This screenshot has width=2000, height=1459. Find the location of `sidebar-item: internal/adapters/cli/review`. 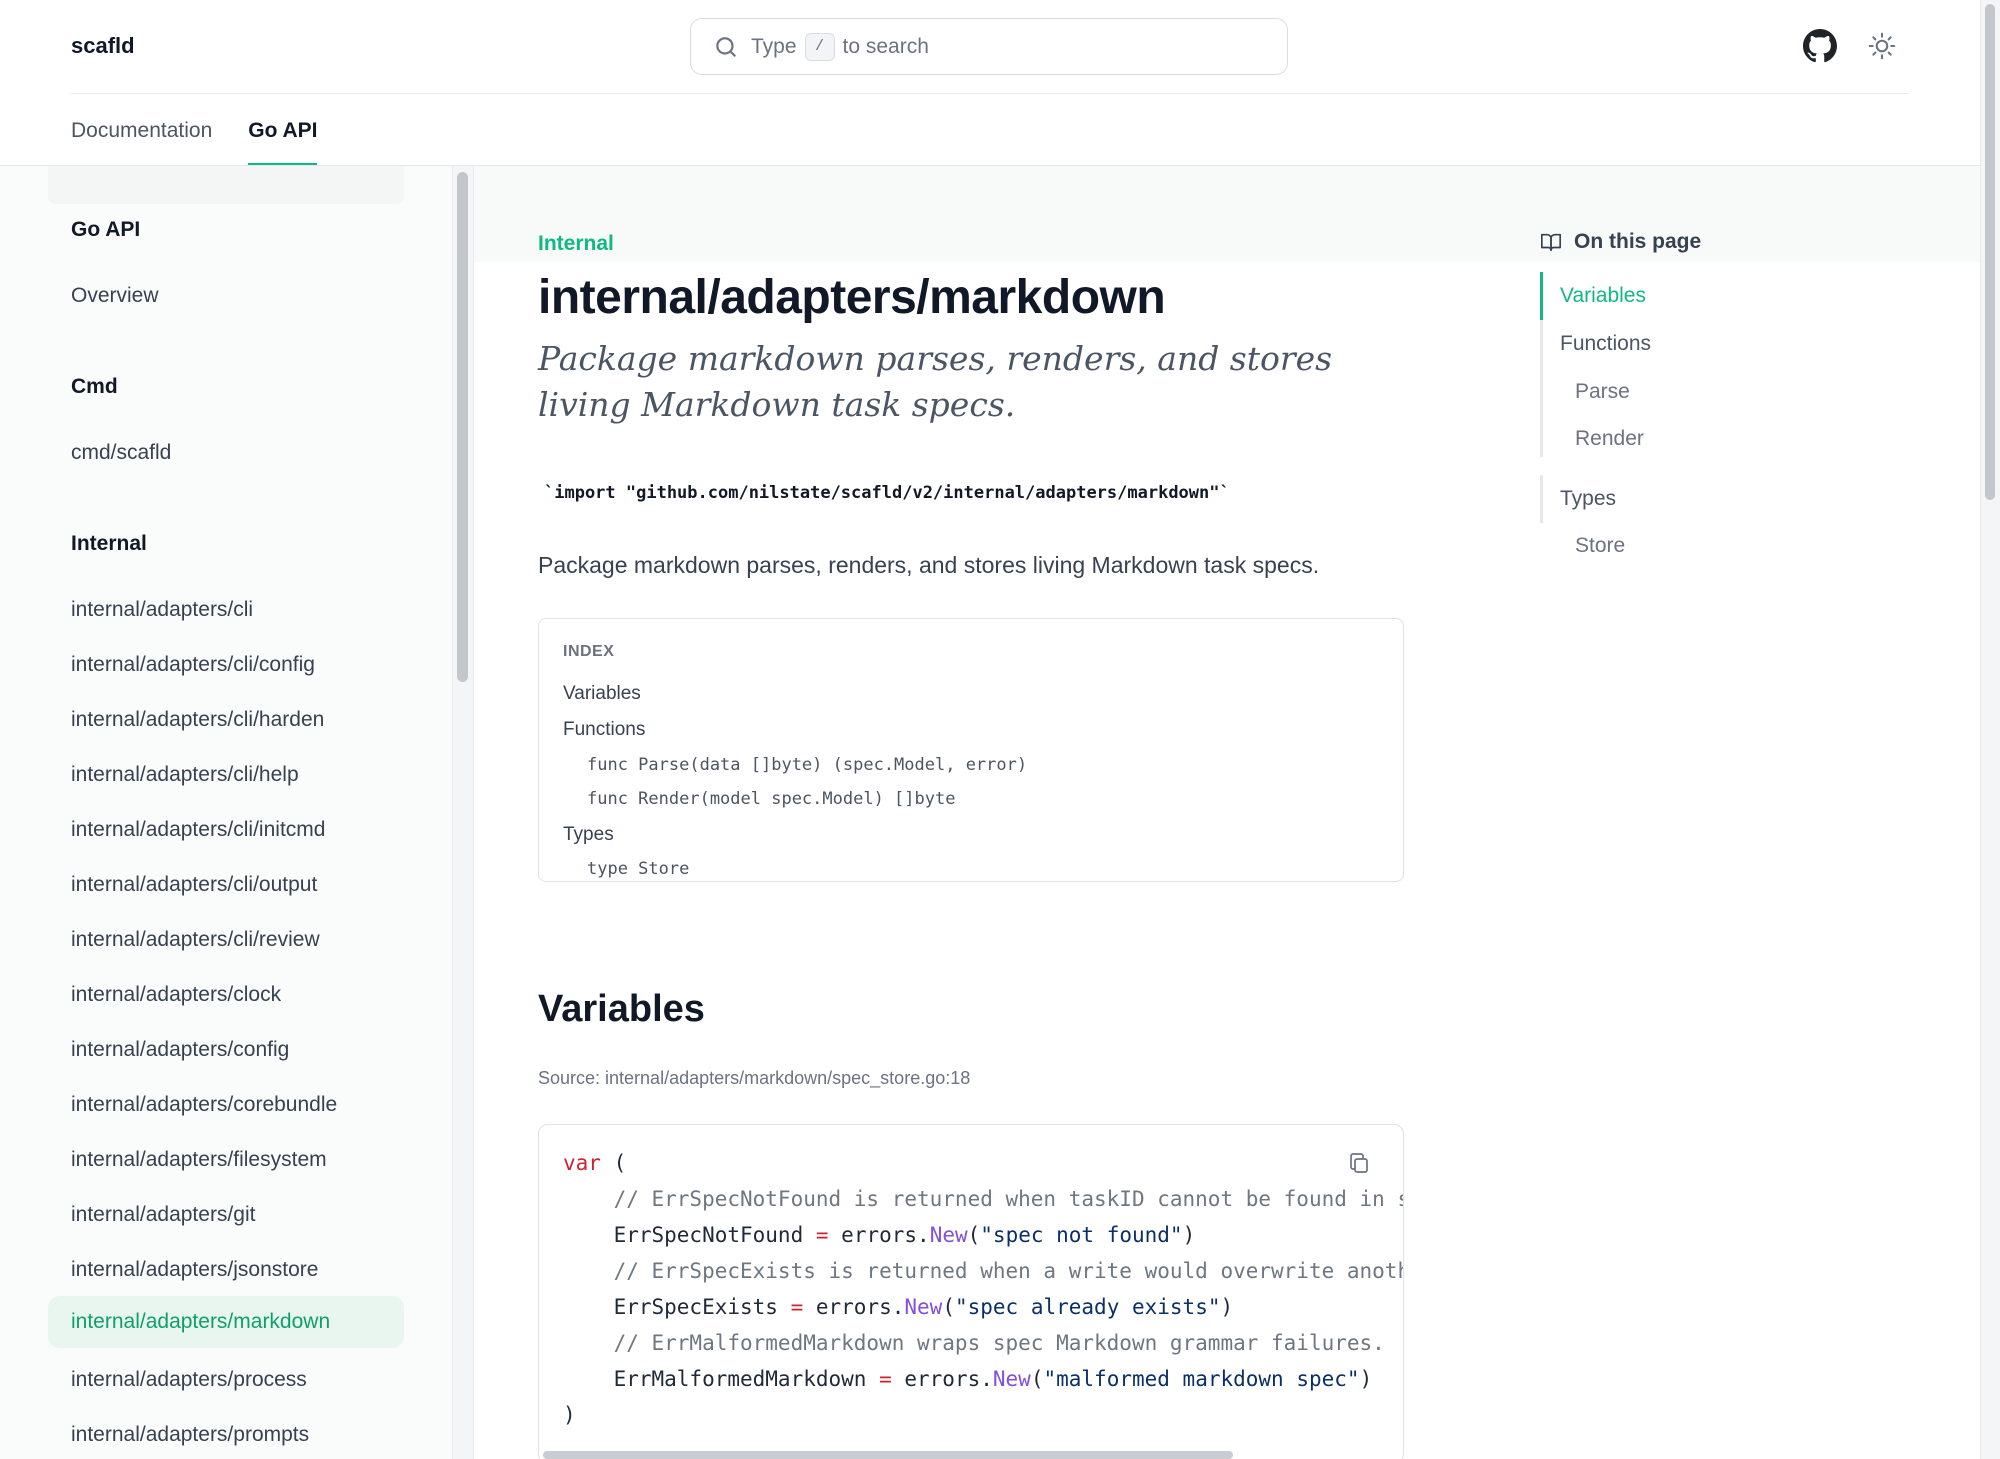

sidebar-item: internal/adapters/cli/review is located at coordinates (226, 940).